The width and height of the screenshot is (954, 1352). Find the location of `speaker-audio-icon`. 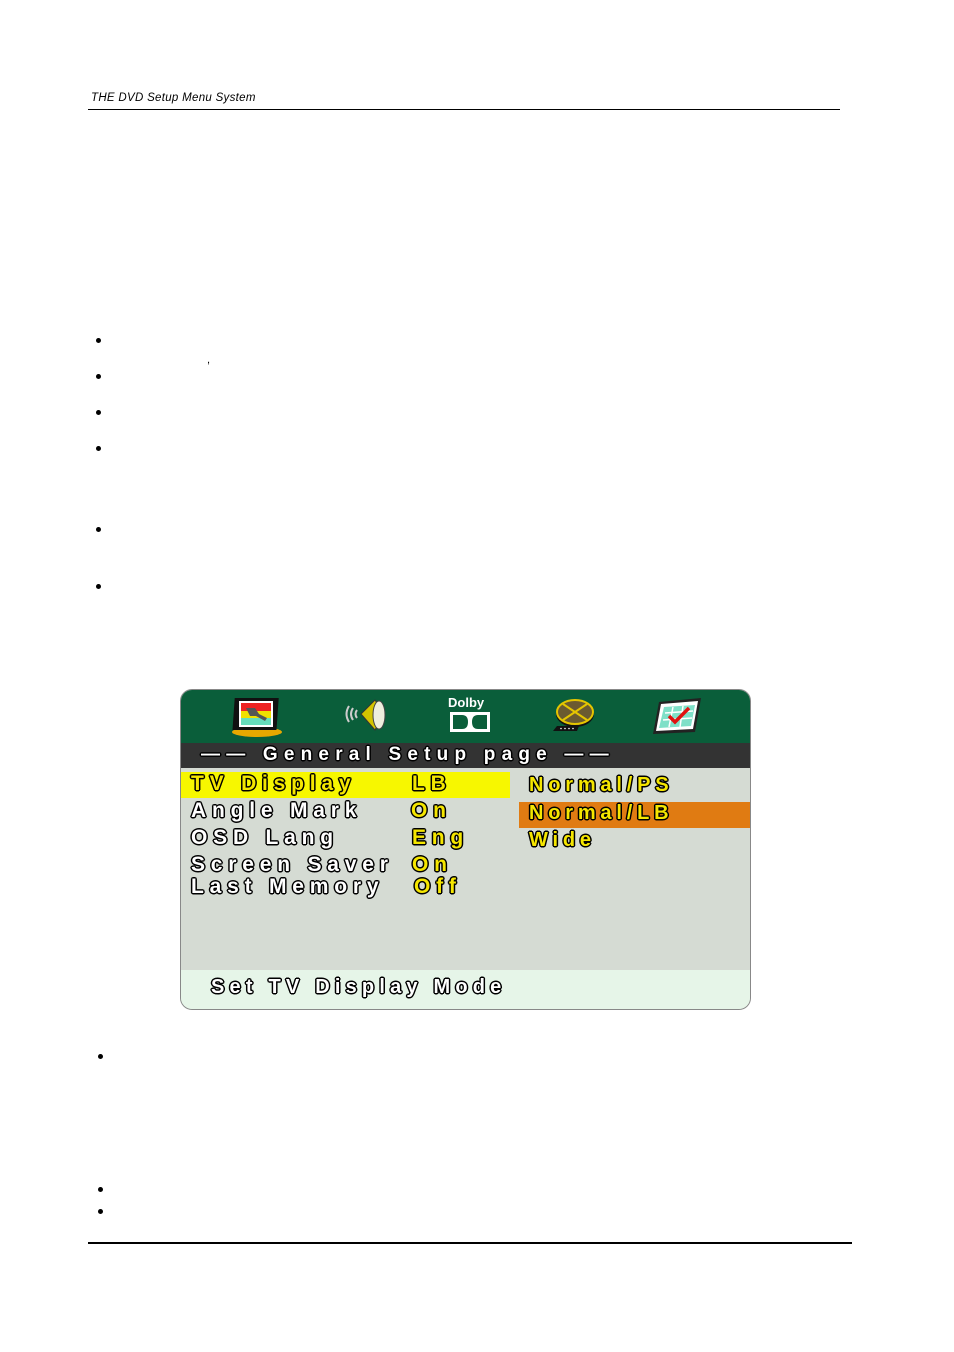

speaker-audio-icon is located at coordinates (366, 716).